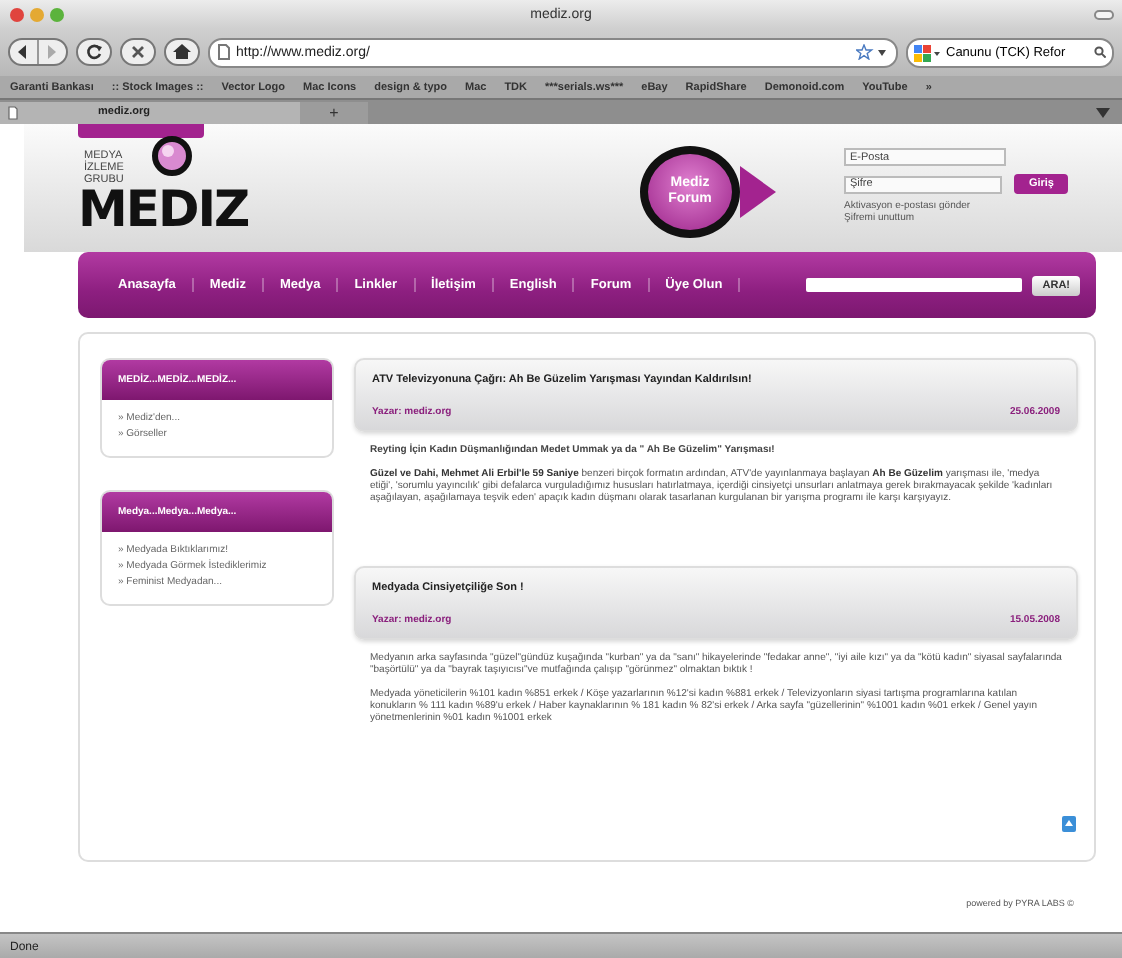 This screenshot has height=958, width=1122. I want to click on stop-icon, so click(138, 52).